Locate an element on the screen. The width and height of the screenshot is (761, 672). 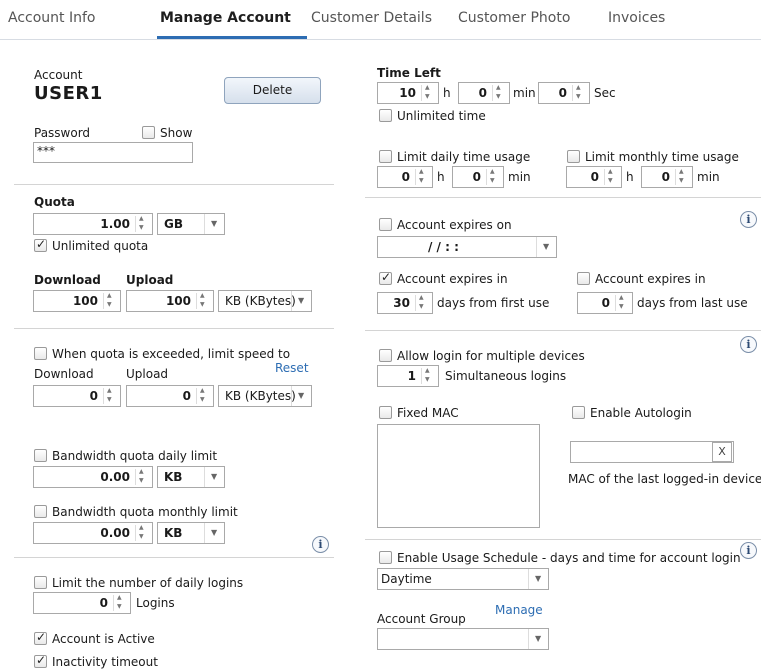
multi-device-checkbox is located at coordinates (385, 355).